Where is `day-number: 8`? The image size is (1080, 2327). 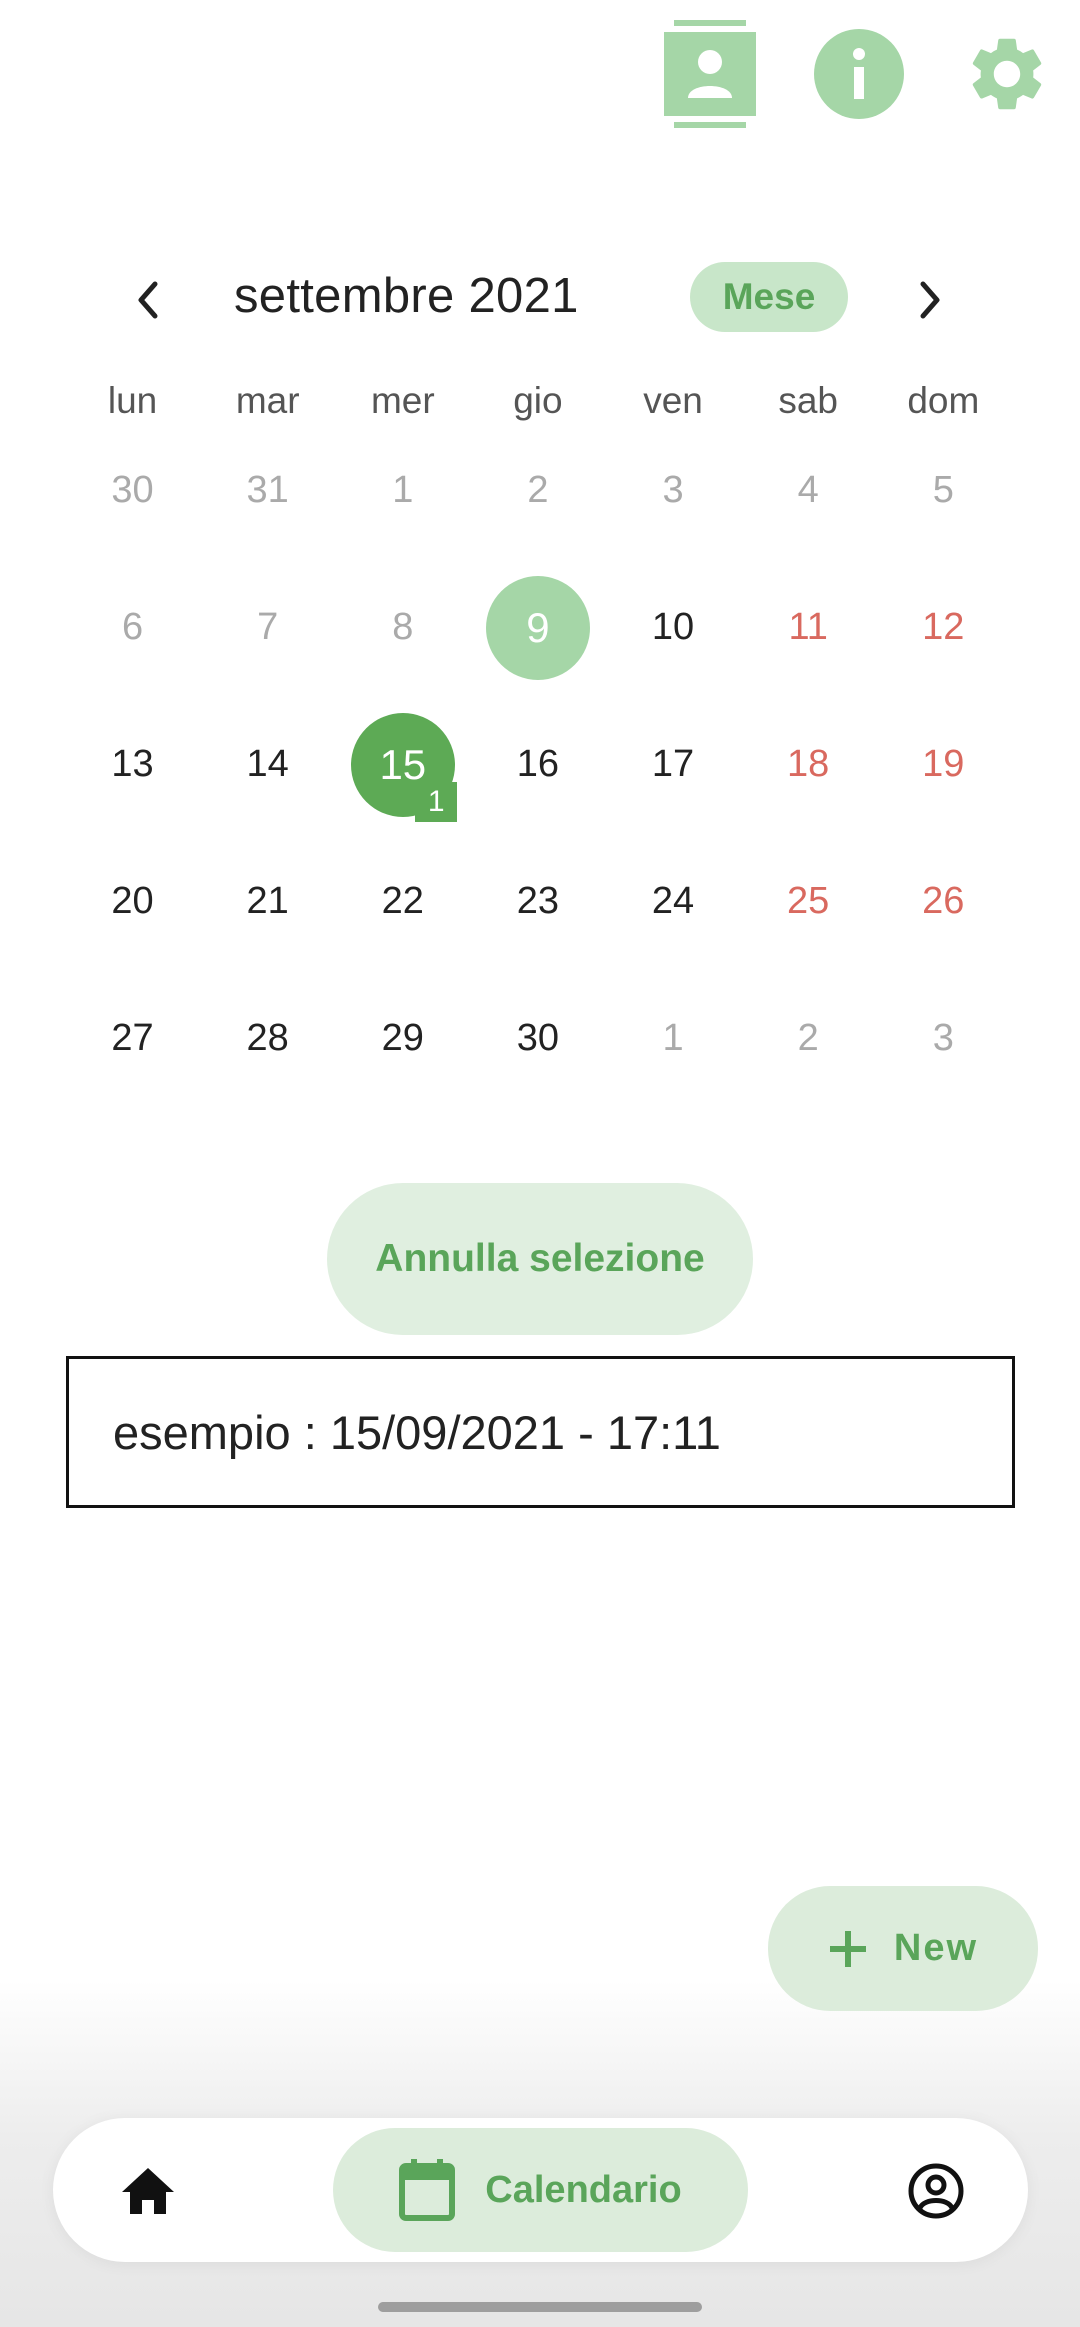
day-number: 8 is located at coordinates (403, 627).